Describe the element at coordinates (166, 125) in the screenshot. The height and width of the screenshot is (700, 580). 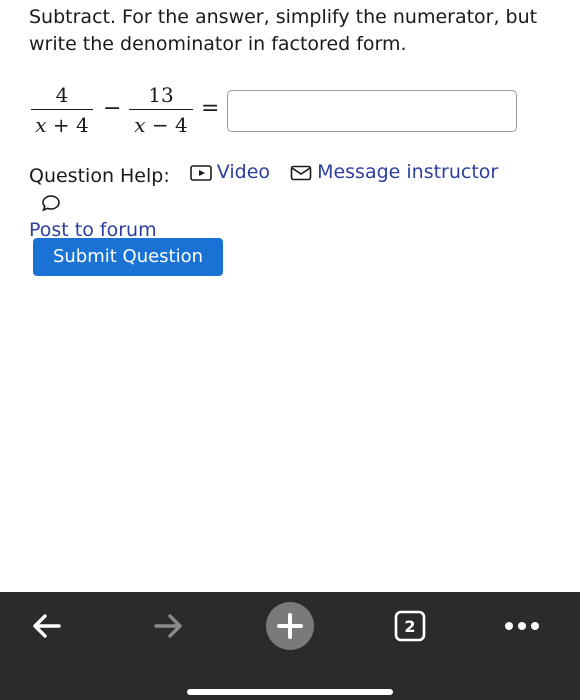
I see `fraction-2-denominator-rest: − 4` at that location.